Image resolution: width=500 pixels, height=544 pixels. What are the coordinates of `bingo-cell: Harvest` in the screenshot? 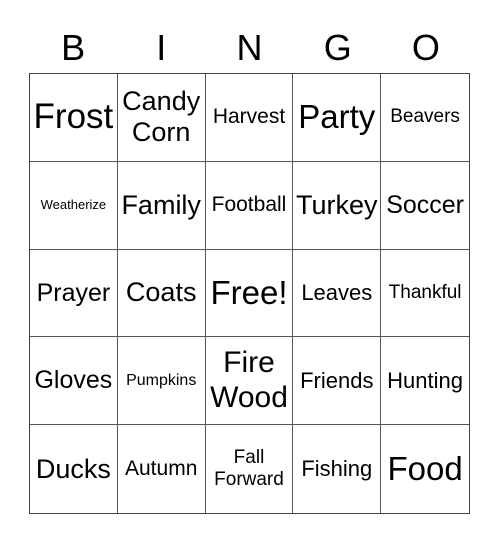 It's located at (249, 118).